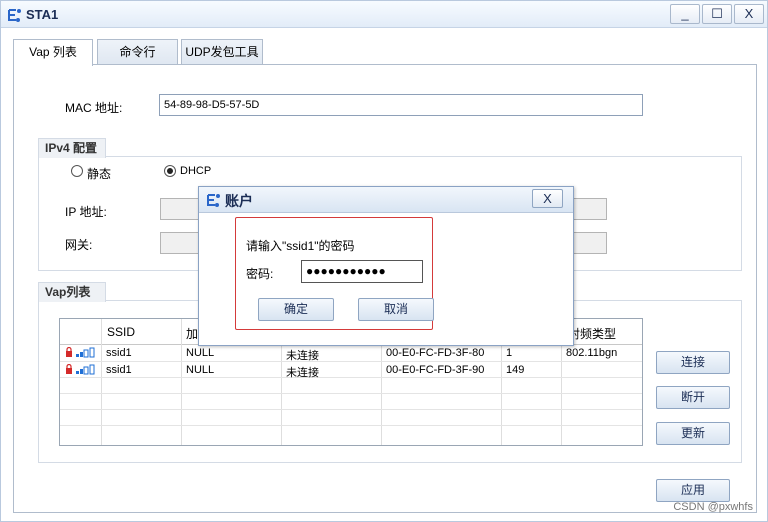 This screenshot has width=768, height=522. I want to click on ok-button: 确定, so click(296, 309).